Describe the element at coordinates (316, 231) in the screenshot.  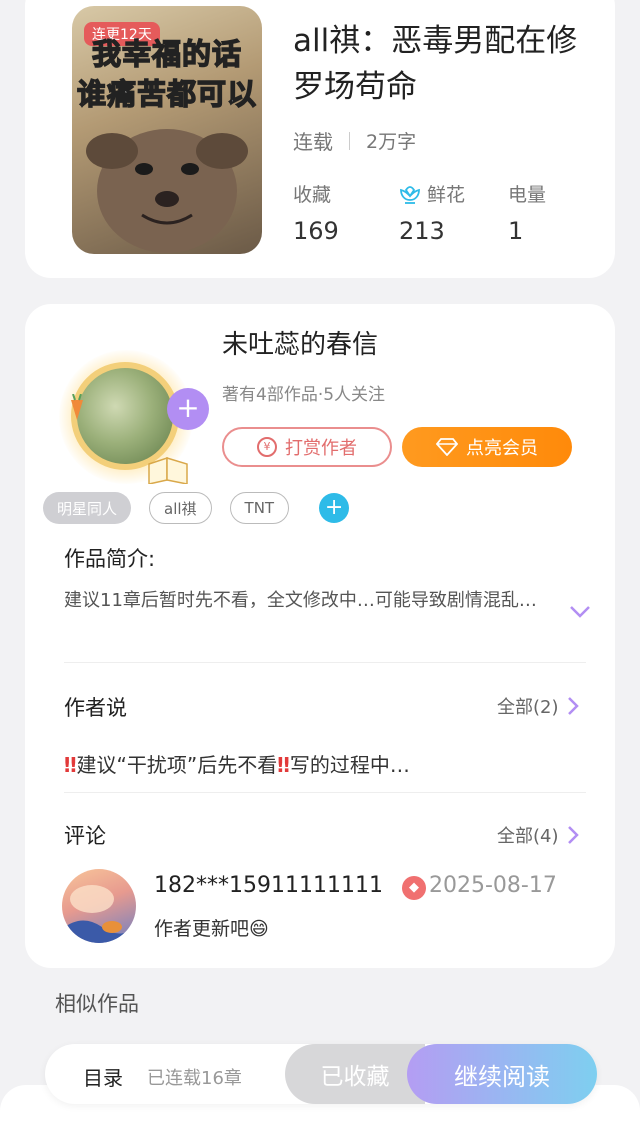
I see `stat-value: 169` at that location.